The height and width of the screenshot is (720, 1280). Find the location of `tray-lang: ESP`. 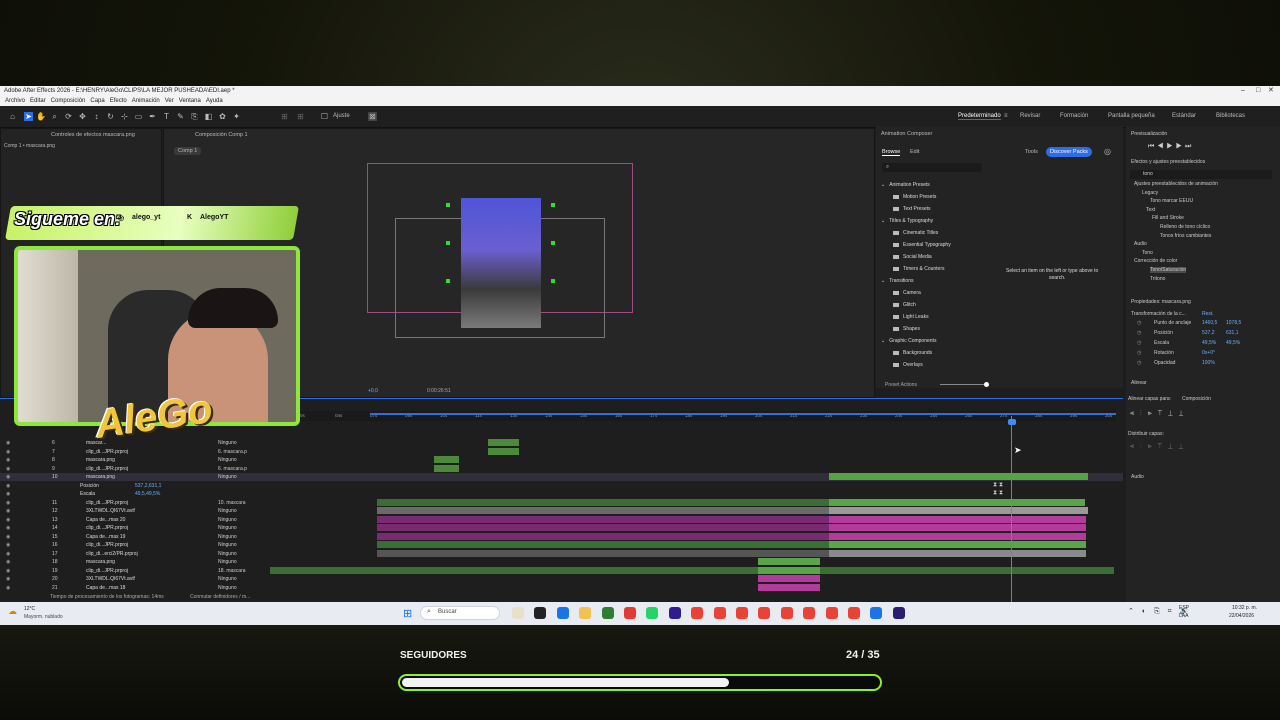

tray-lang: ESP is located at coordinates (1184, 608).